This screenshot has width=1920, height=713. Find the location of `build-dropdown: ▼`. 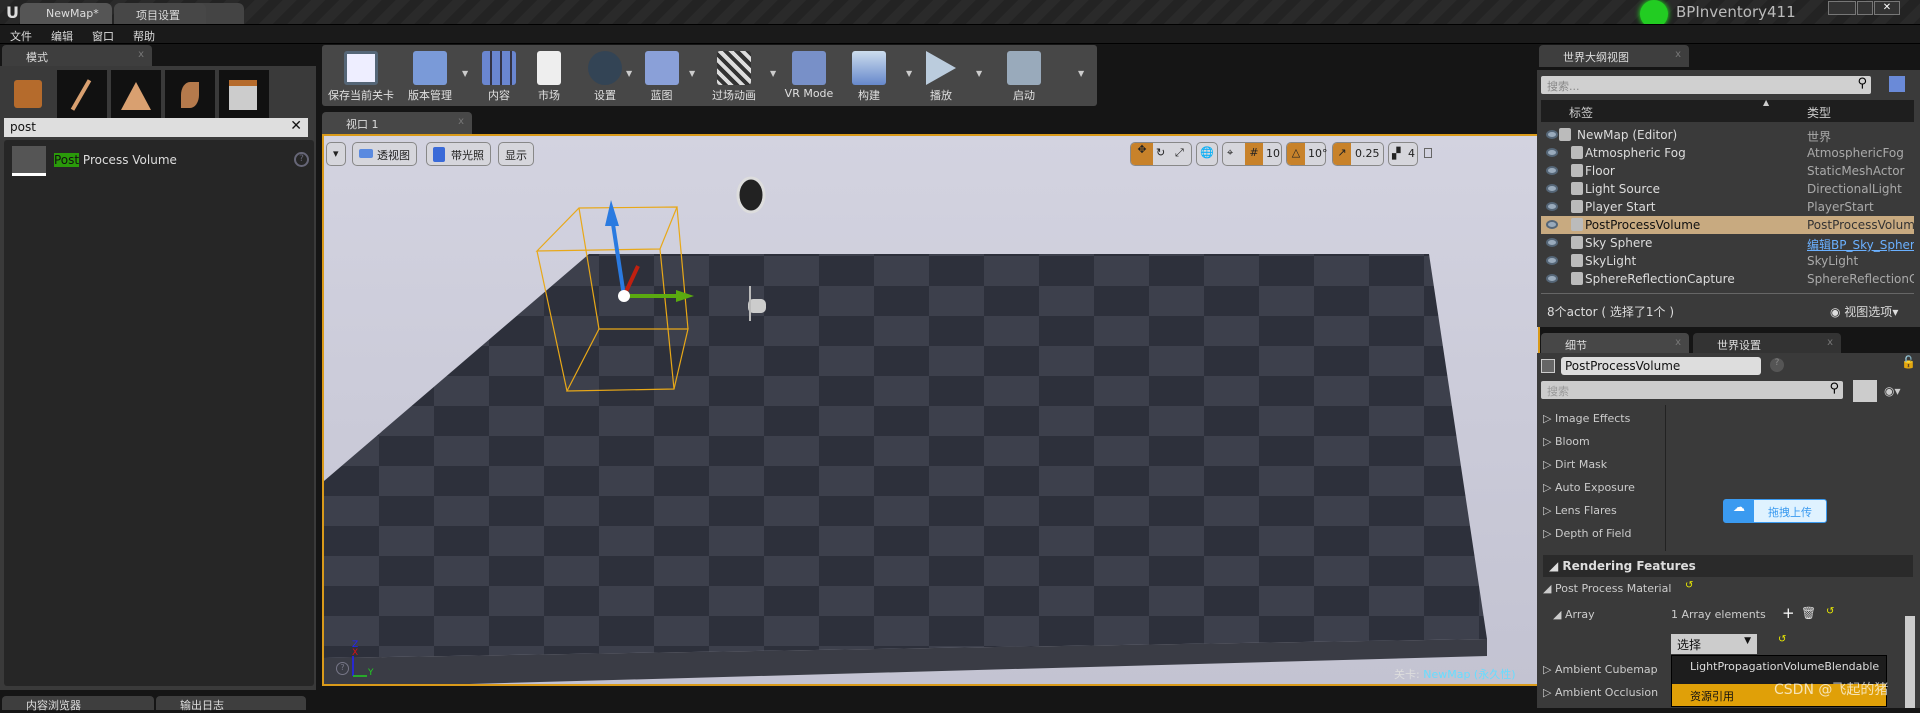

build-dropdown: ▼ is located at coordinates (909, 73).